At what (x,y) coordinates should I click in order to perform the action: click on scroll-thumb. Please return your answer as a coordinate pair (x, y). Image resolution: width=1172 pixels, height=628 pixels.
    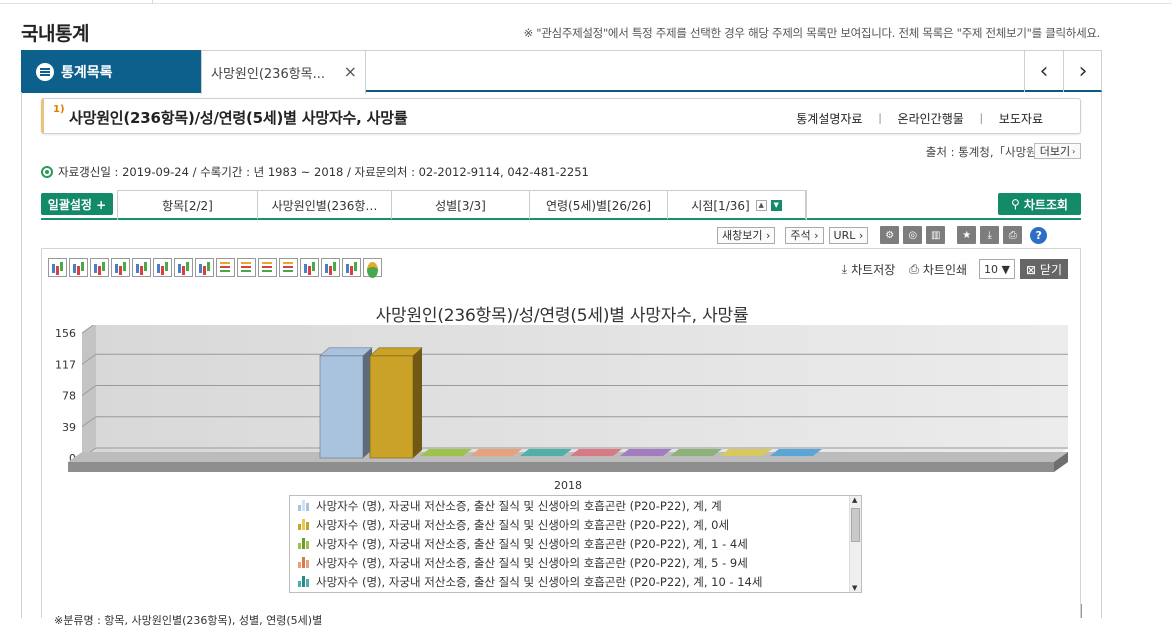
    Looking at the image, I should click on (855, 525).